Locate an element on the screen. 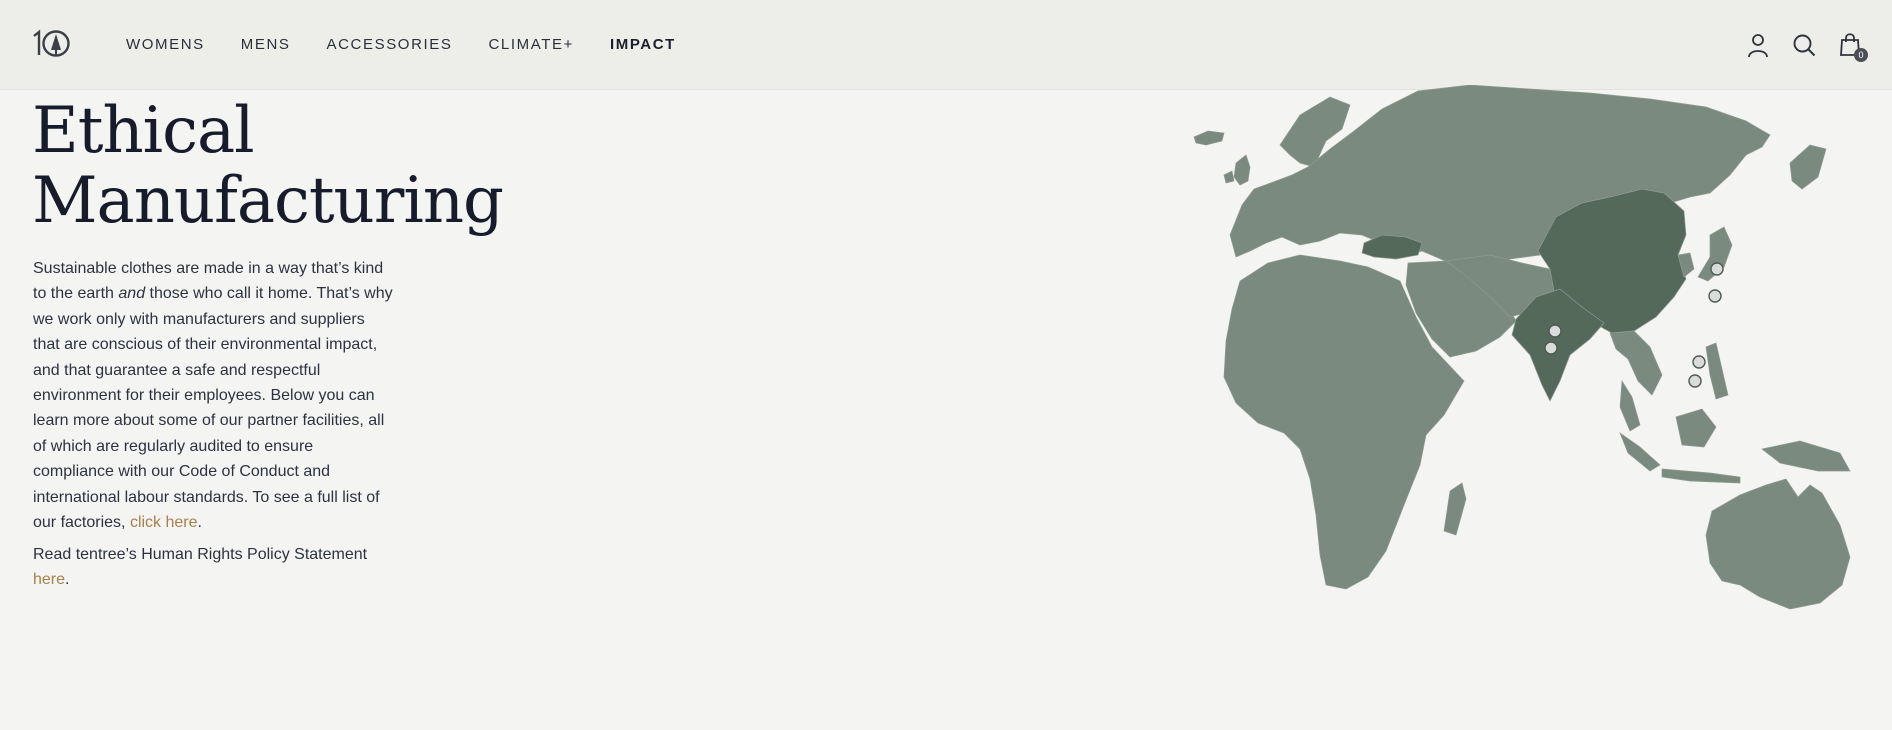 The width and height of the screenshot is (1892, 730). map-ireland is located at coordinates (1229, 177).